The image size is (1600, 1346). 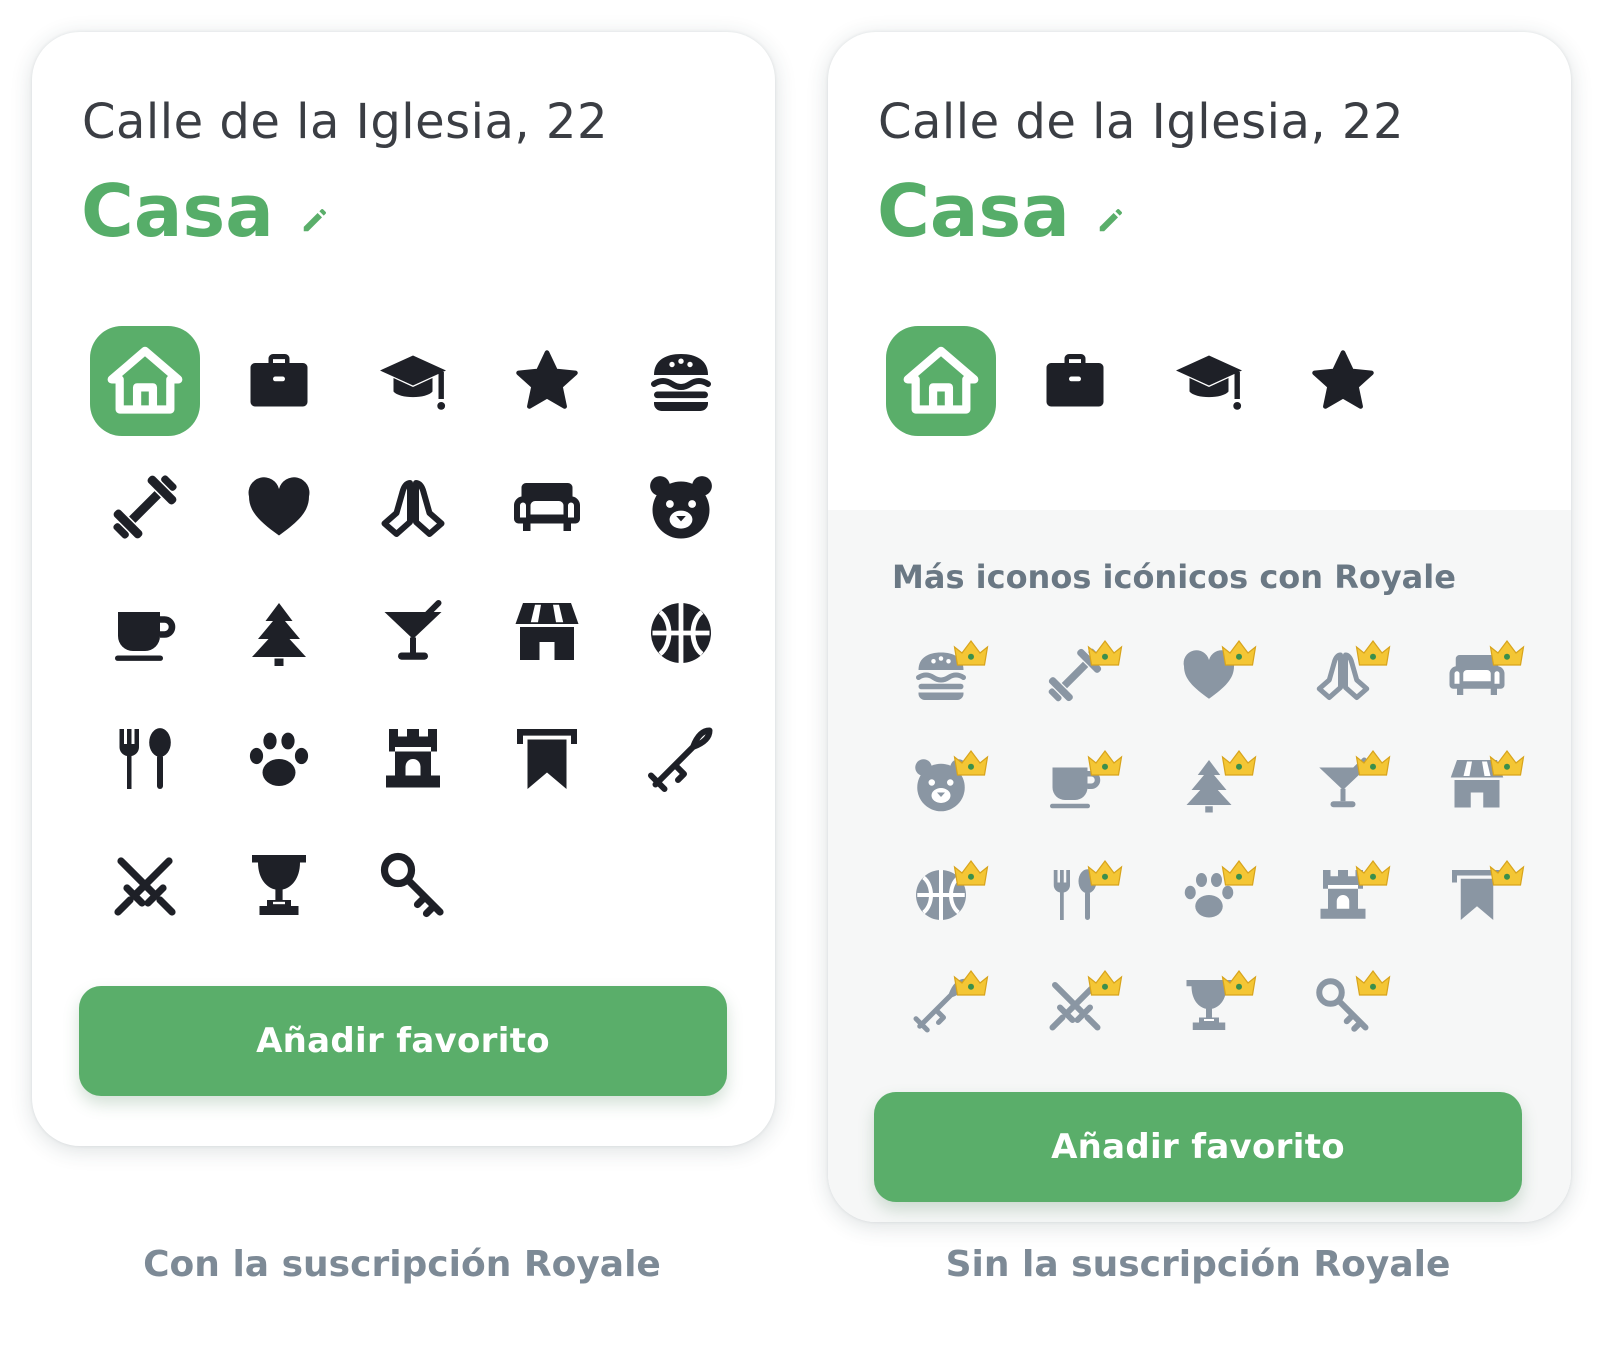 I want to click on locked-icon-grid, so click(x=1209, y=840).